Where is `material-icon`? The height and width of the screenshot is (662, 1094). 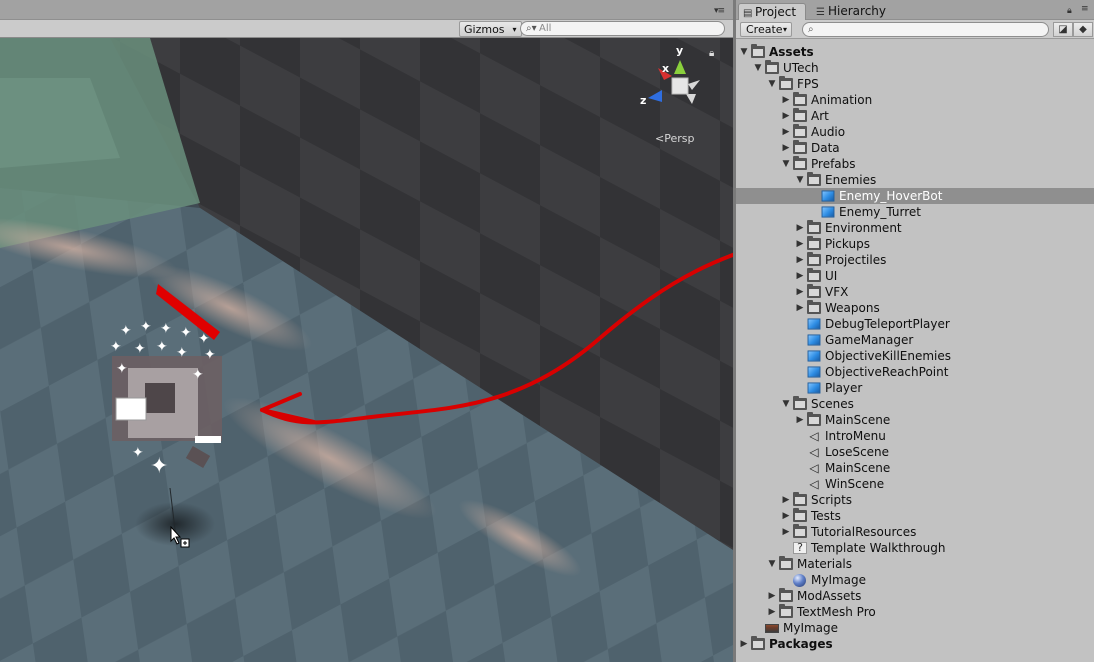 material-icon is located at coordinates (799, 580).